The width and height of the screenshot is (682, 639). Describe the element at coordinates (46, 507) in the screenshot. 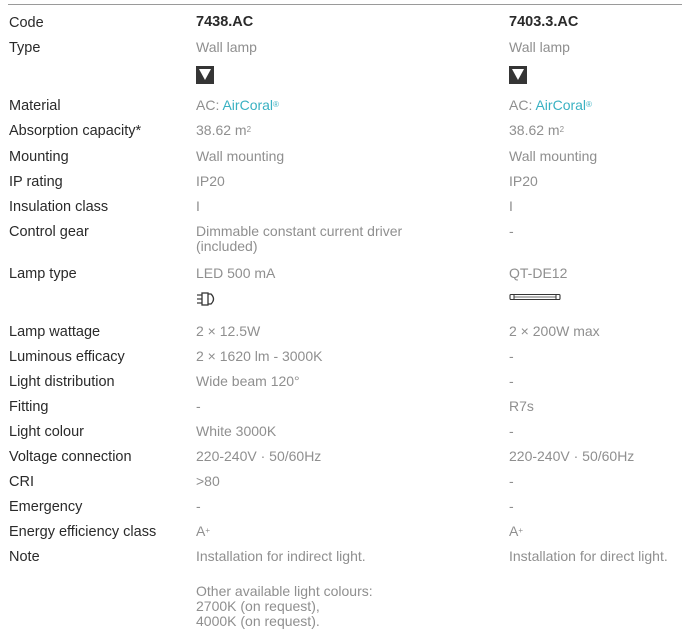

I see `label-emergency: Emergency` at that location.